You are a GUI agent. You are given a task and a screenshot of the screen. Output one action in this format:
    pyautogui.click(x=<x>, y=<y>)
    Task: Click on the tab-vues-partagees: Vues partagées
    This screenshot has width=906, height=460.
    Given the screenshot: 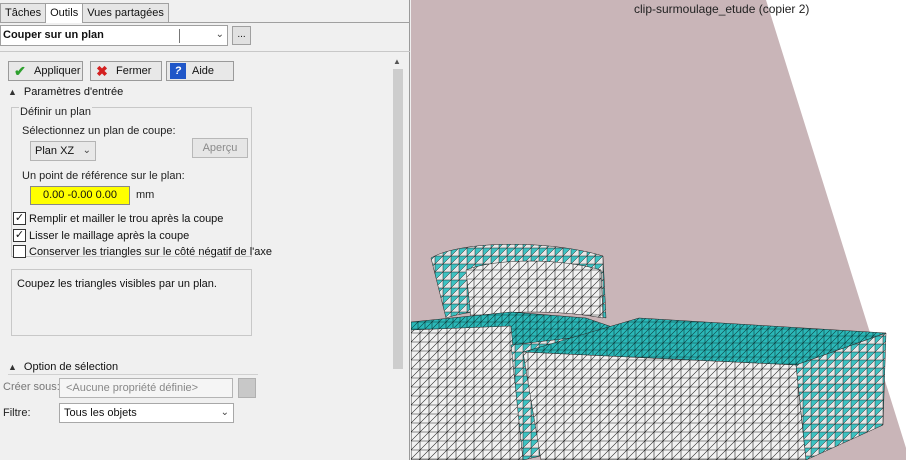 What is the action you would take?
    pyautogui.click(x=125, y=12)
    